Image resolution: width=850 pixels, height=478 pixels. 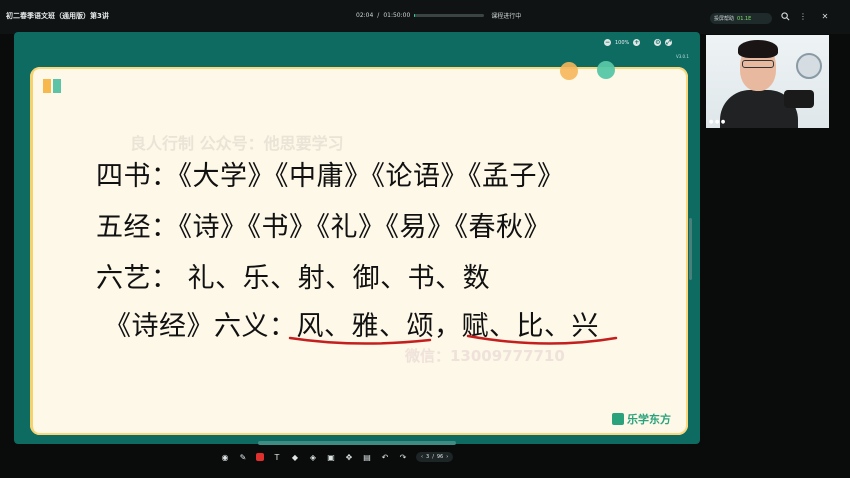 What do you see at coordinates (260, 457) in the screenshot?
I see `color-red-icon` at bounding box center [260, 457].